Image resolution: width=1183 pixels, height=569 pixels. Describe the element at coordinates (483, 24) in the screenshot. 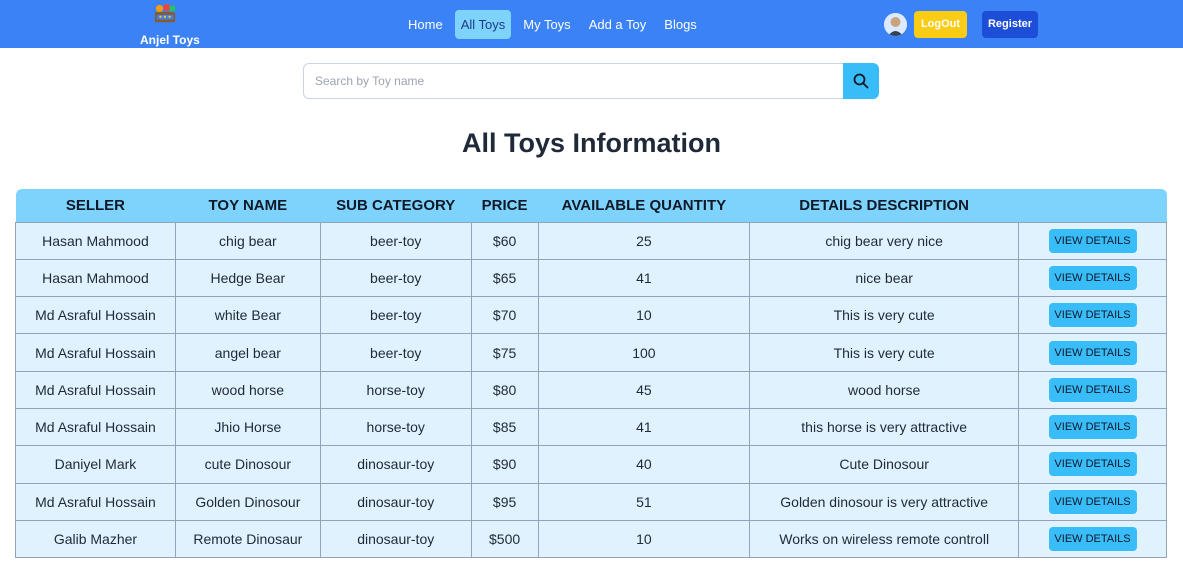

I see `nav-link-all-toys: All Toys` at that location.